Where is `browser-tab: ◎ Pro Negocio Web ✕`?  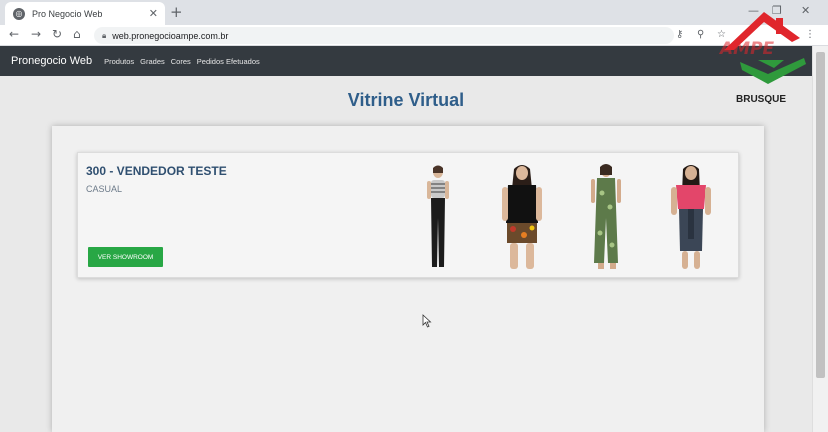 browser-tab: ◎ Pro Negocio Web ✕ is located at coordinates (85, 13).